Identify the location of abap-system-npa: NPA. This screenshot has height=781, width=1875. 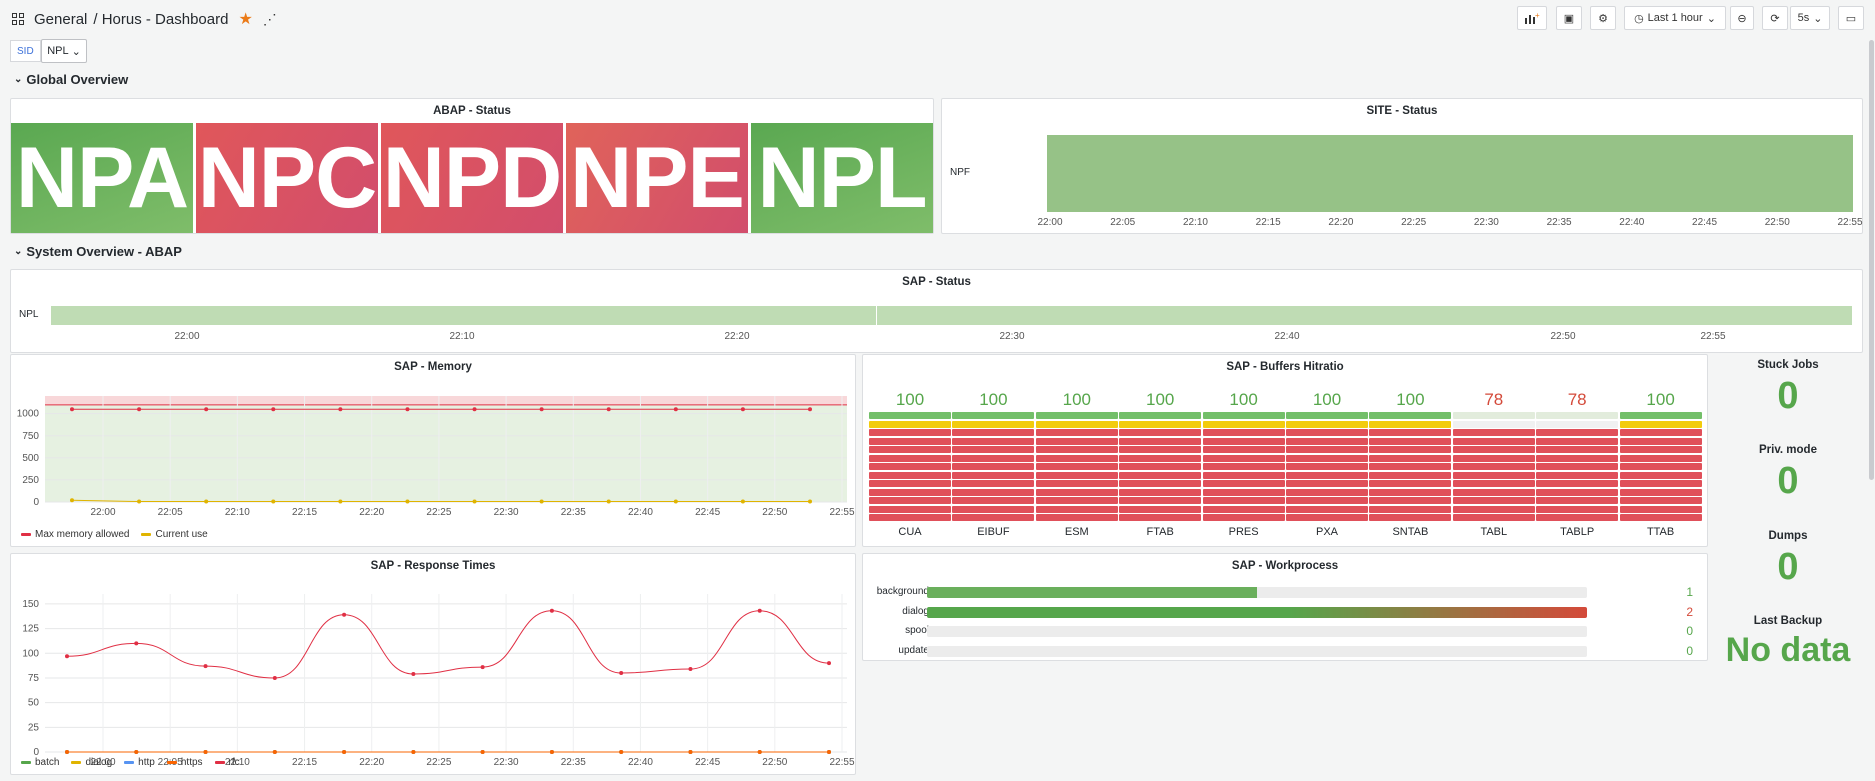
(102, 178).